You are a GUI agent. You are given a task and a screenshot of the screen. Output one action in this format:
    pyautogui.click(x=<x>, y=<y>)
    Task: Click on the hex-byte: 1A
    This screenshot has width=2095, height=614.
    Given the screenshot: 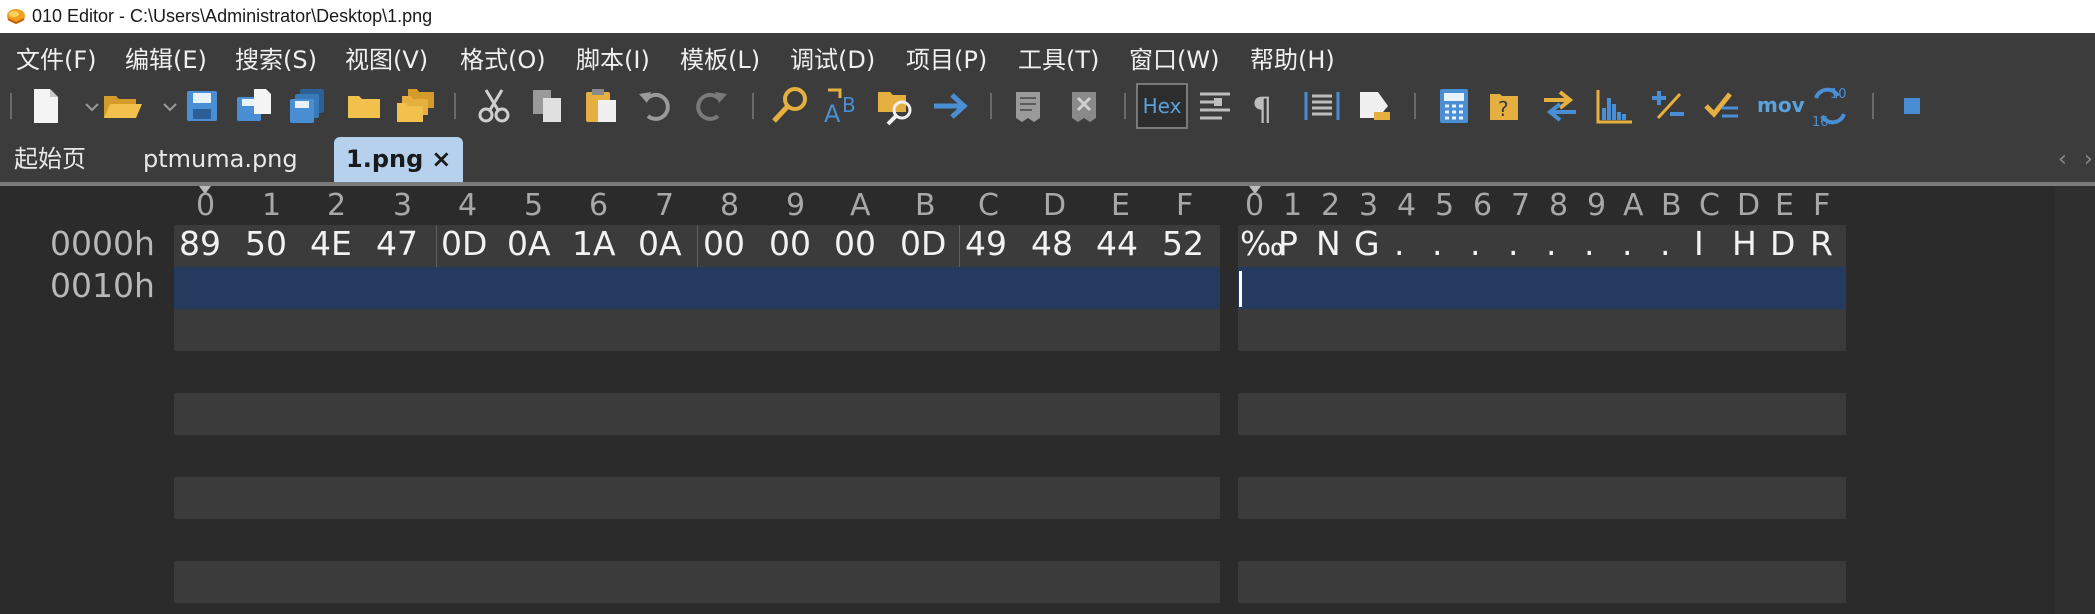 What is the action you would take?
    pyautogui.click(x=594, y=243)
    